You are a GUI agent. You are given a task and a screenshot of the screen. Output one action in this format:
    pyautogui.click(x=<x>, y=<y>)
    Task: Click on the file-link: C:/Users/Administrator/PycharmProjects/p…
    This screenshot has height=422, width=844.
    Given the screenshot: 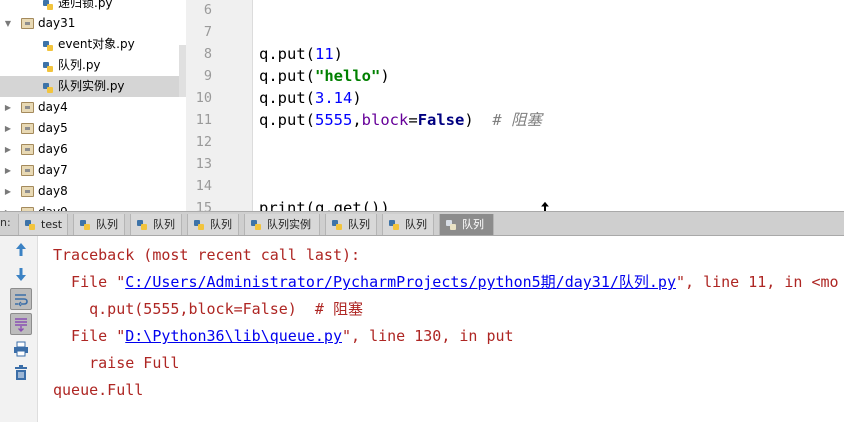 What is the action you would take?
    pyautogui.click(x=400, y=282)
    